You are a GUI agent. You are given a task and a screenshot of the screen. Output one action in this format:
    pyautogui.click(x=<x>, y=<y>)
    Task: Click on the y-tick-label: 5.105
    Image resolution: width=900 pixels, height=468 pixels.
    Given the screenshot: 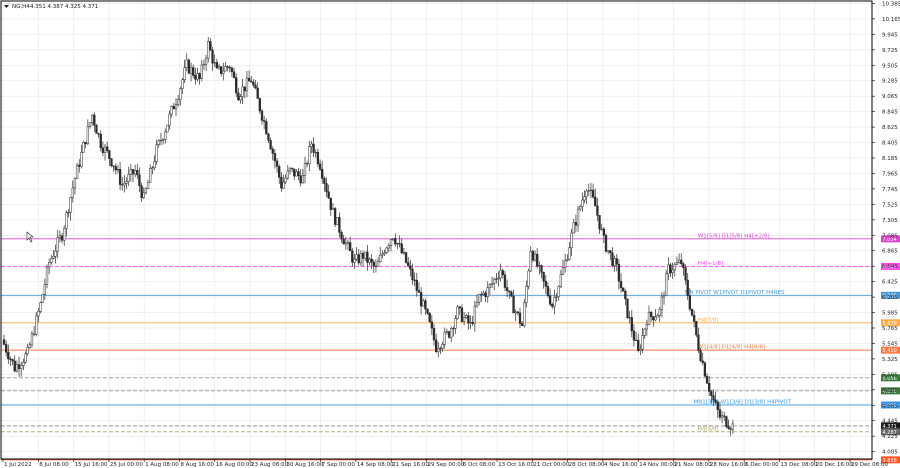 What is the action you would take?
    pyautogui.click(x=890, y=375)
    